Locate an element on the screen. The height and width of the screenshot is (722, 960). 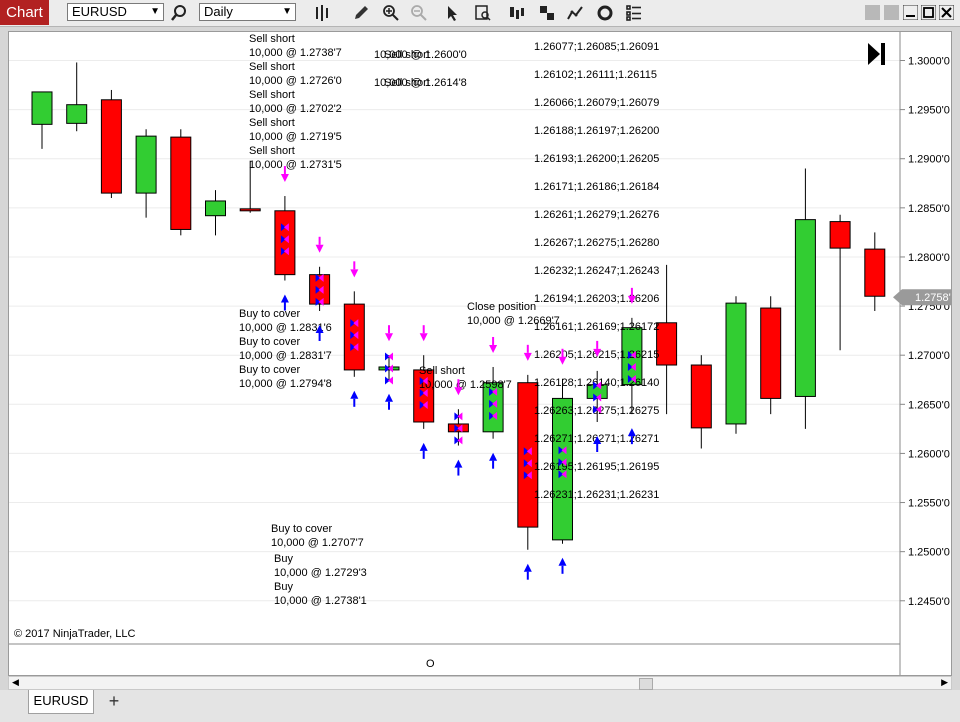
y-tick-label: 1.3000'0 is located at coordinates (929, 61).